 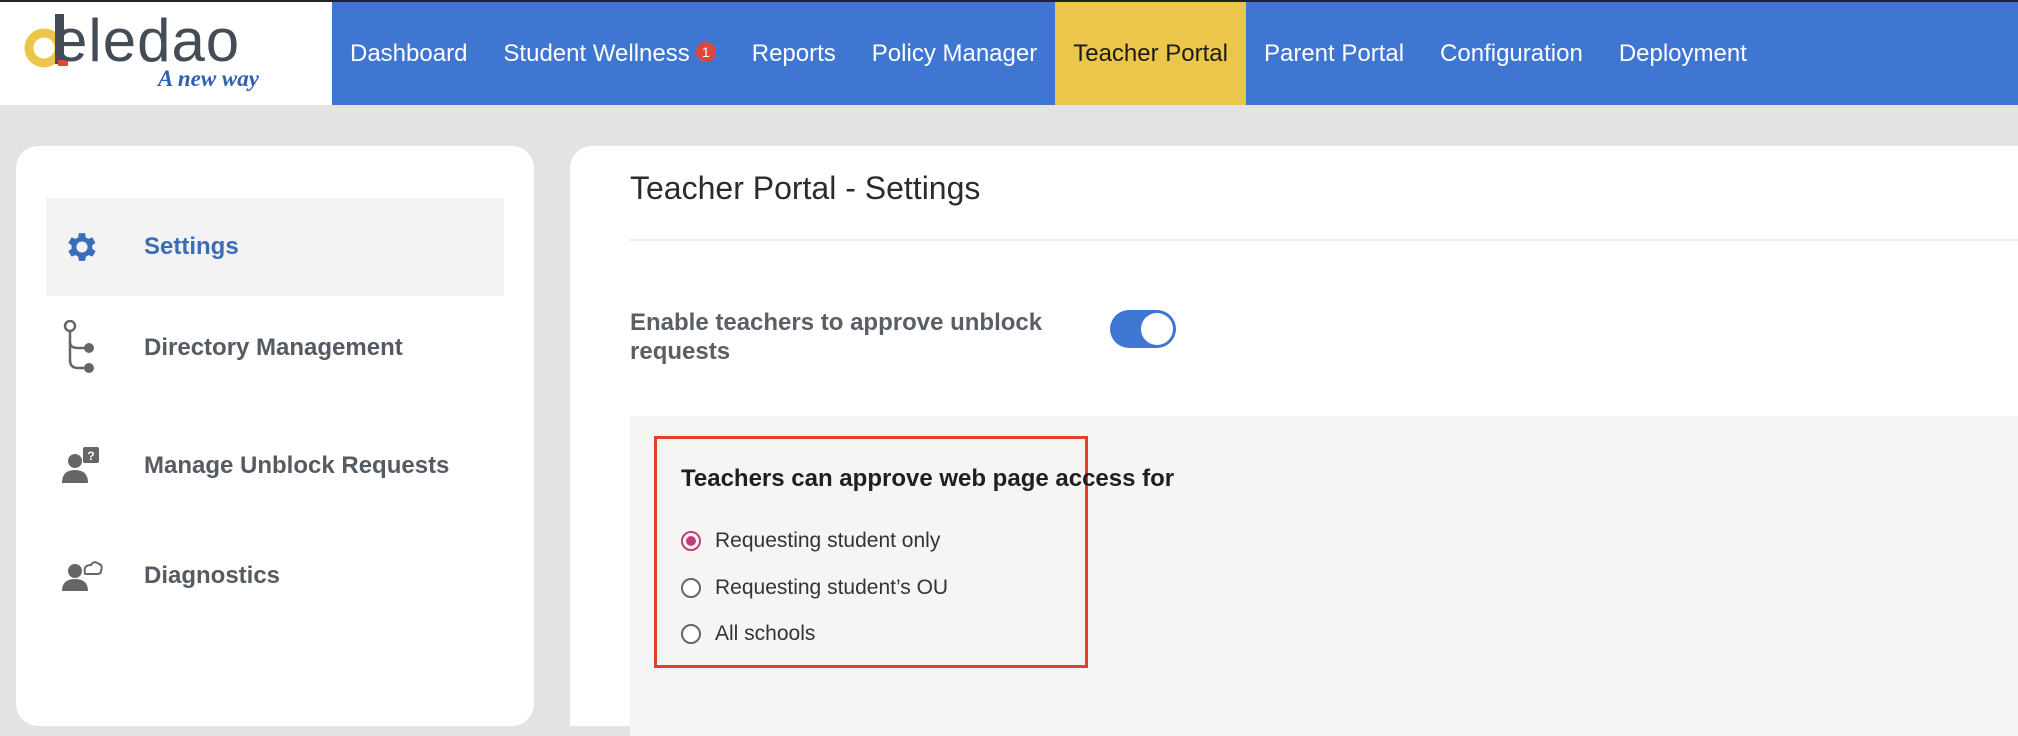 What do you see at coordinates (705, 51) in the screenshot?
I see `notification-badge: 1` at bounding box center [705, 51].